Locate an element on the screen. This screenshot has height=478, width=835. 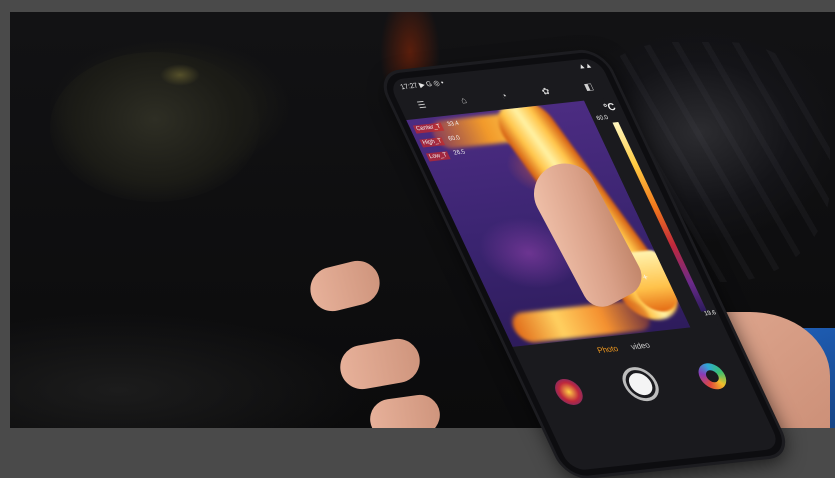
readout-high: High_T 60.0 is located at coordinates (443, 141).